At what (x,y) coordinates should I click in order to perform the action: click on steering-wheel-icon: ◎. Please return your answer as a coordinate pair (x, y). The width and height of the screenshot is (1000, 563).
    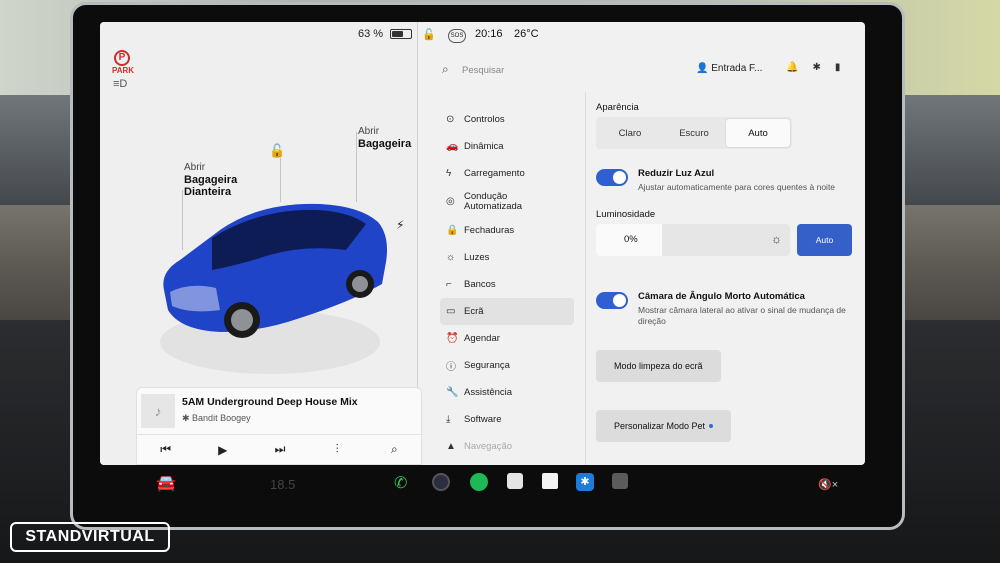
    Looking at the image, I should click on (450, 201).